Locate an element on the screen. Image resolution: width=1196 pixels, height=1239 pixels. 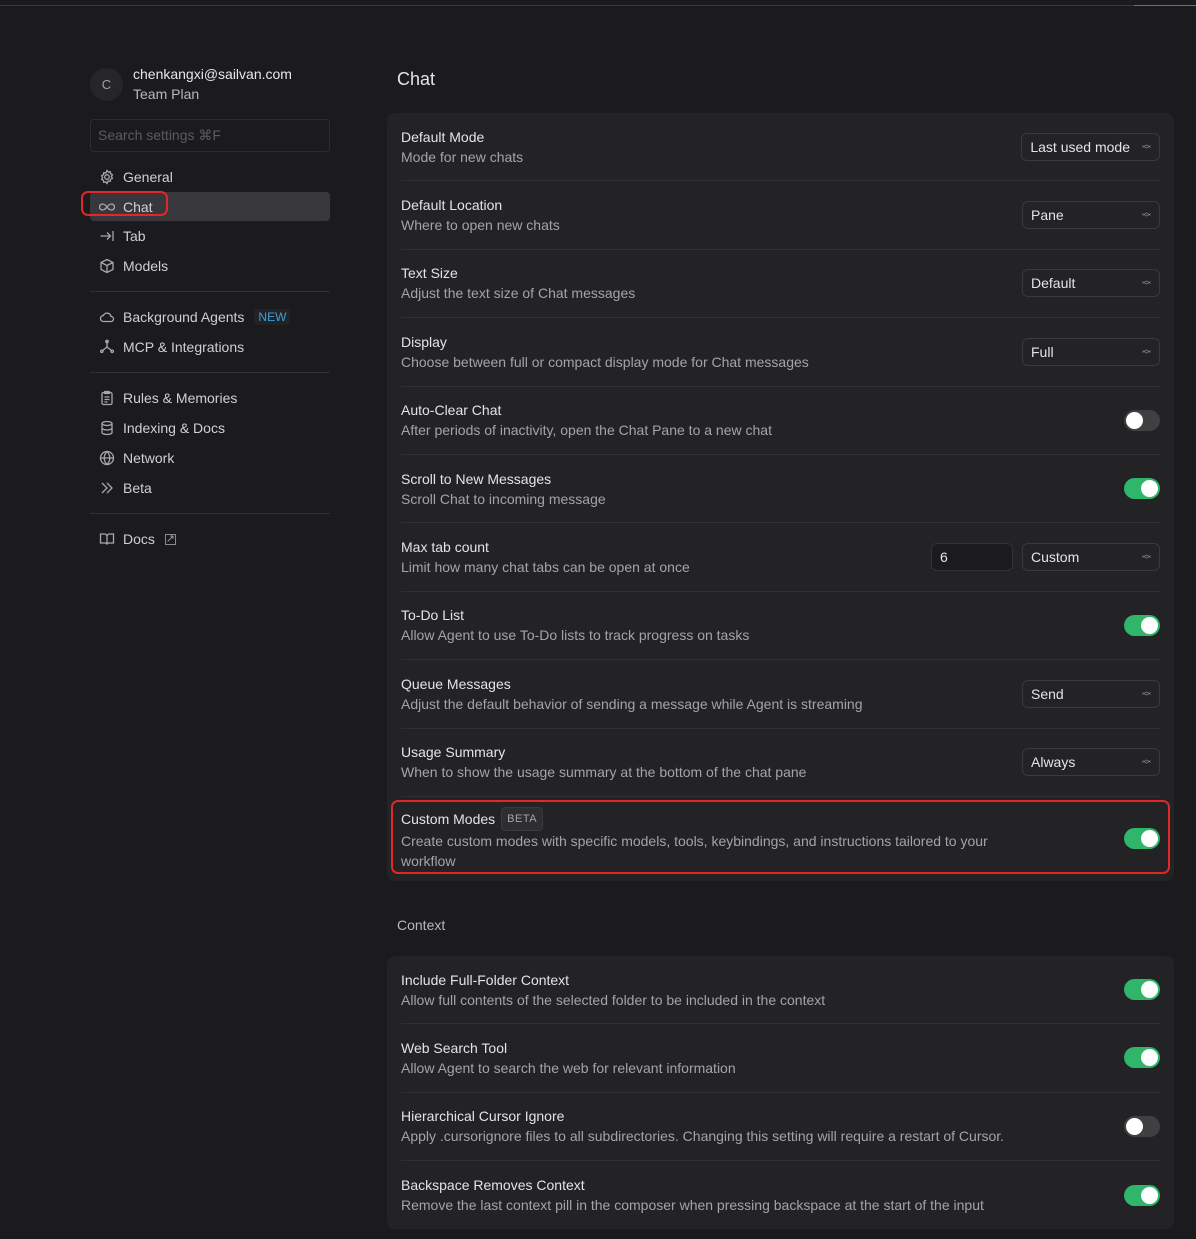
sidebar-item-mcp-integrations: MCP & Integrations is located at coordinates (210, 347).